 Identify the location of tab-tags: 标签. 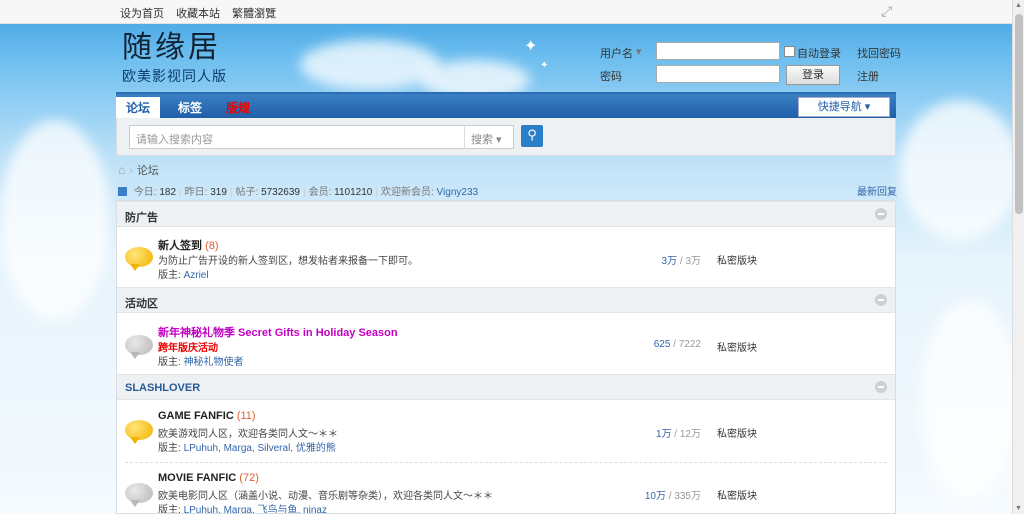
(190, 108).